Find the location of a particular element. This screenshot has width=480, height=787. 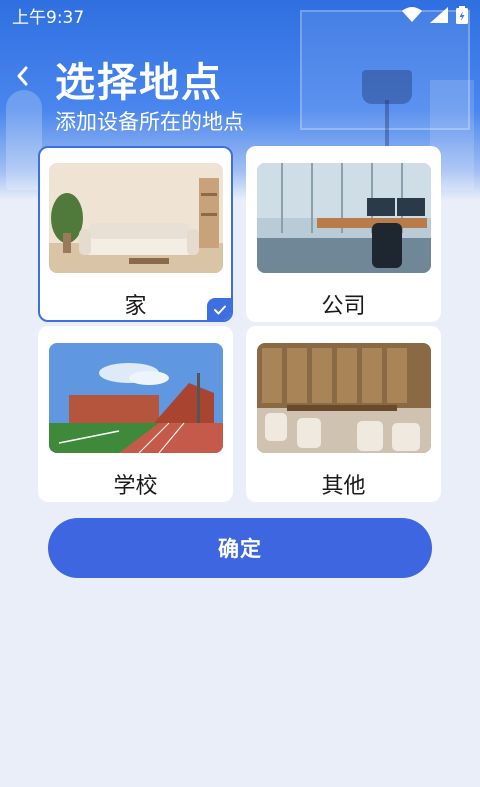

status-bar: 上午9:37 is located at coordinates (240, 15).